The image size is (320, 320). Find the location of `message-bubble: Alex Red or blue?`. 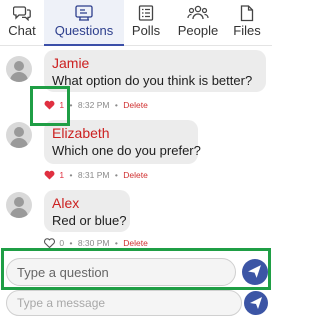

message-bubble: Alex Red or blue? is located at coordinates (87, 211).